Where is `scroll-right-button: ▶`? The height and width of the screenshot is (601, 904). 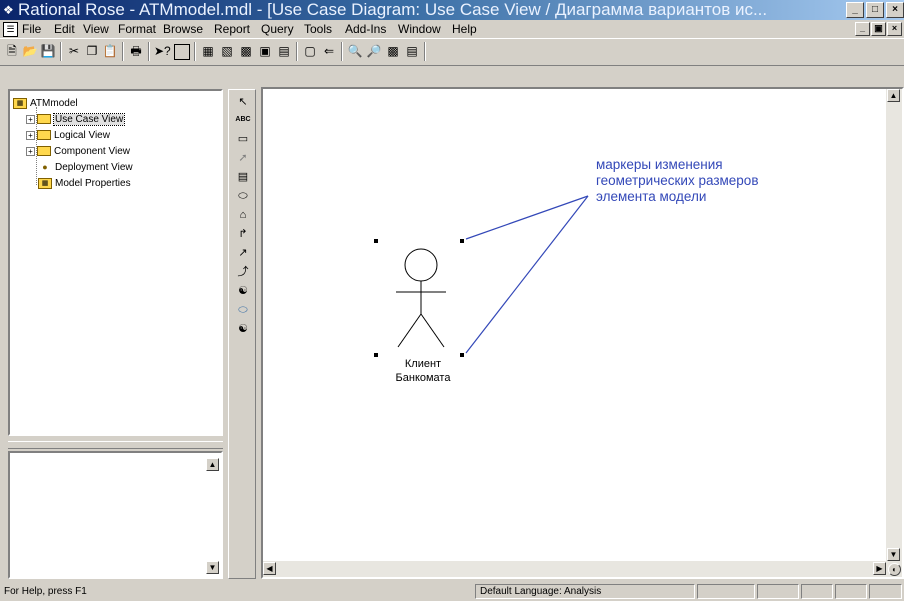 scroll-right-button: ▶ is located at coordinates (879, 568).